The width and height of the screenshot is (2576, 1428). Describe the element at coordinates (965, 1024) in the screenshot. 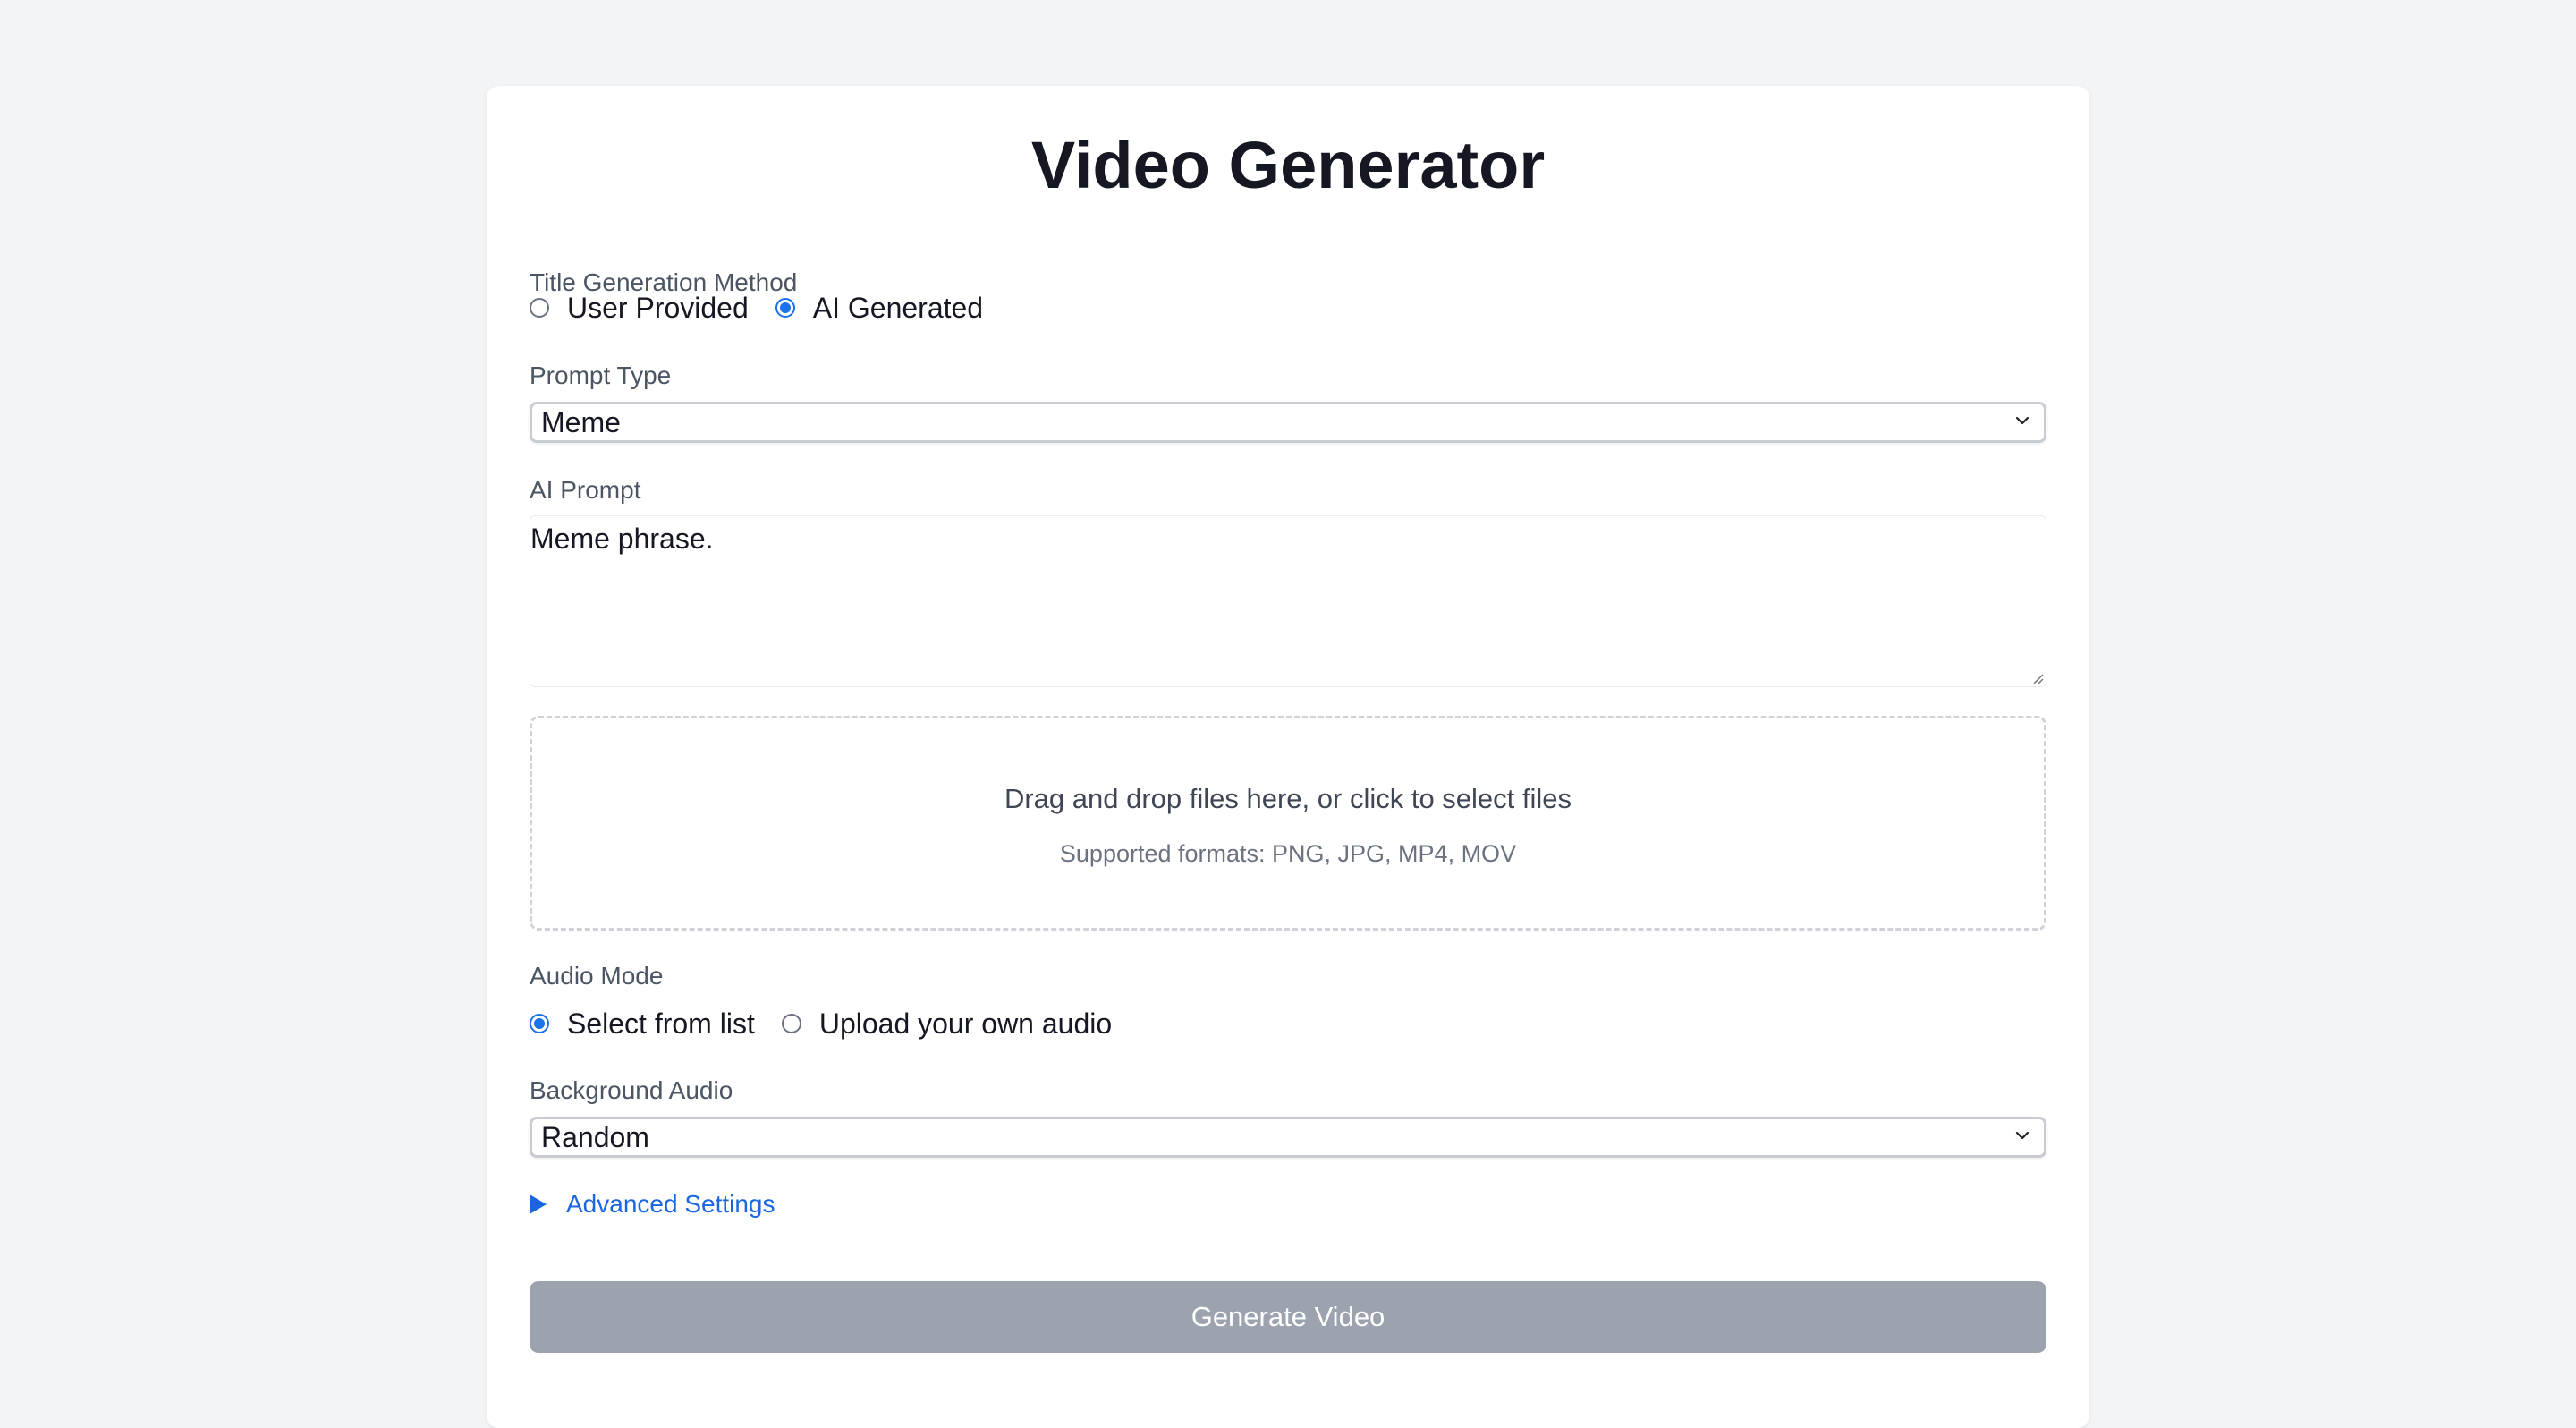

I see `radio-label-upload-audio: Upload your own audio` at that location.